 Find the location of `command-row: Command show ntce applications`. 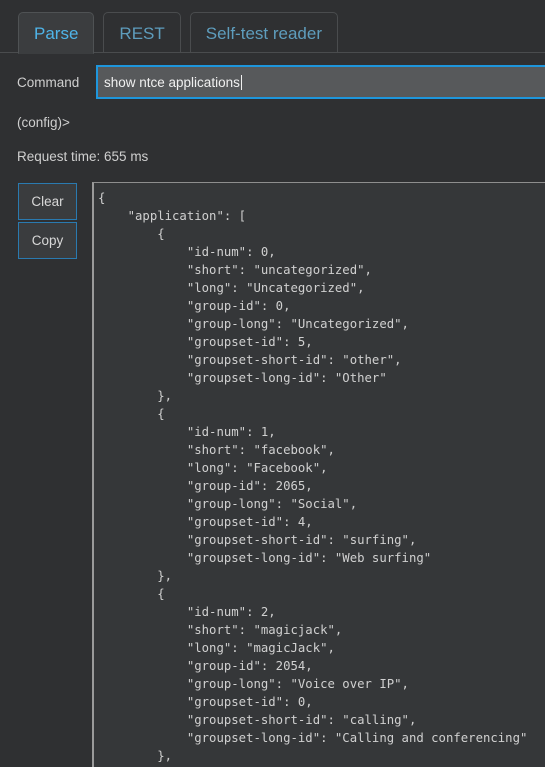

command-row: Command show ntce applications is located at coordinates (272, 82).